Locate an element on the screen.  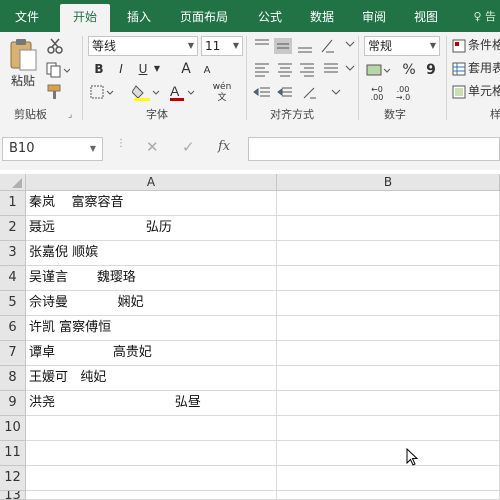
bold-button: B is located at coordinates (99, 69).